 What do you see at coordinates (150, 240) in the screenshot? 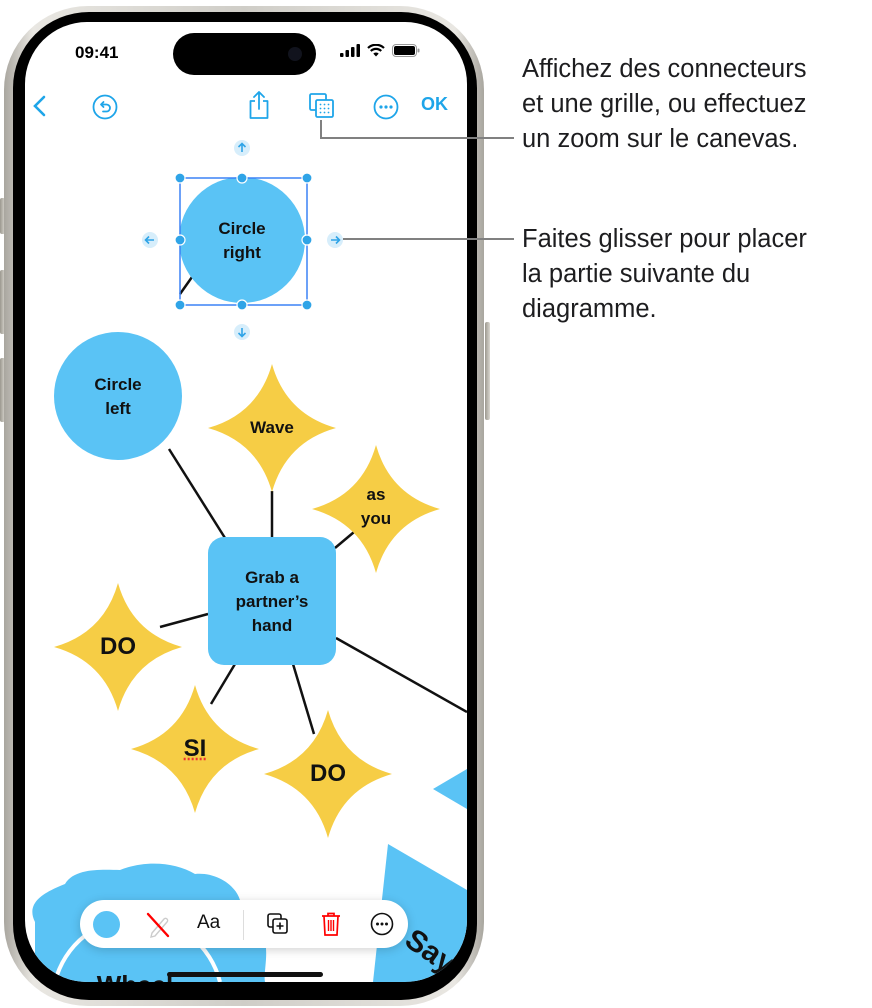
I see `add-shape-left-arrow-icon` at bounding box center [150, 240].